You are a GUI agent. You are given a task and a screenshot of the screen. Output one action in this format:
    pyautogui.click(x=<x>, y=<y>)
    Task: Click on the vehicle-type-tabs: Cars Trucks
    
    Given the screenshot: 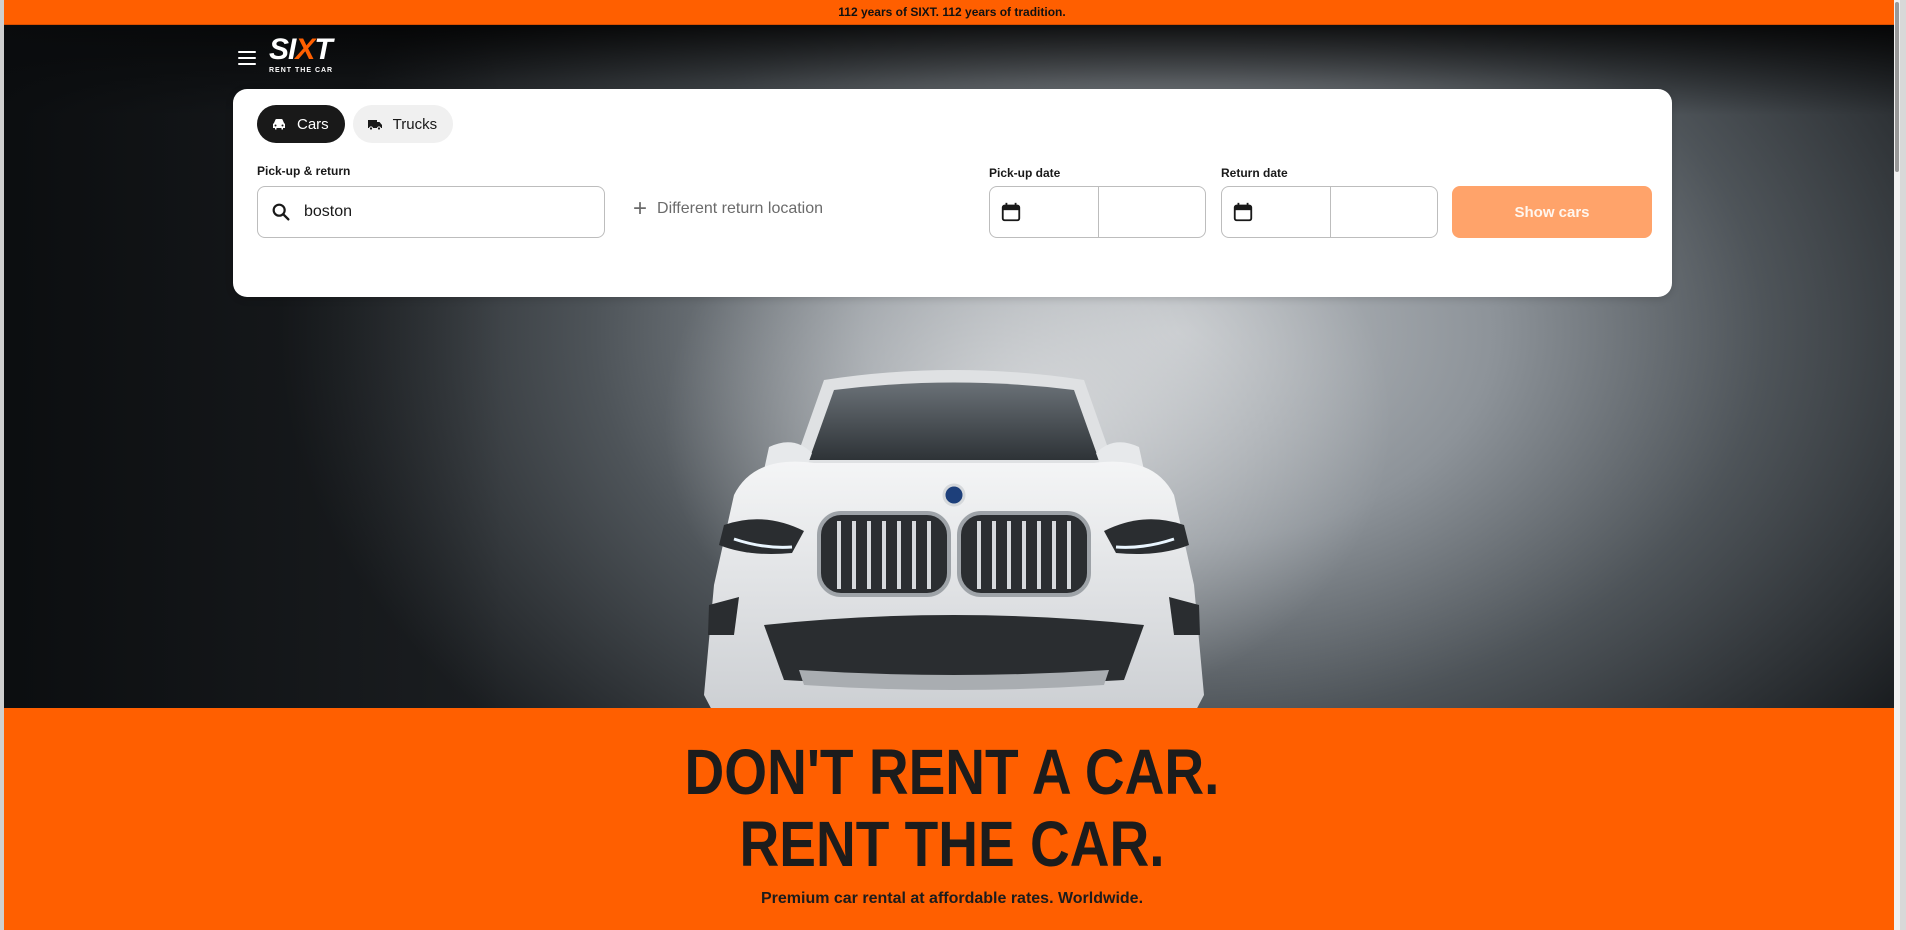 What is the action you would take?
    pyautogui.click(x=355, y=124)
    